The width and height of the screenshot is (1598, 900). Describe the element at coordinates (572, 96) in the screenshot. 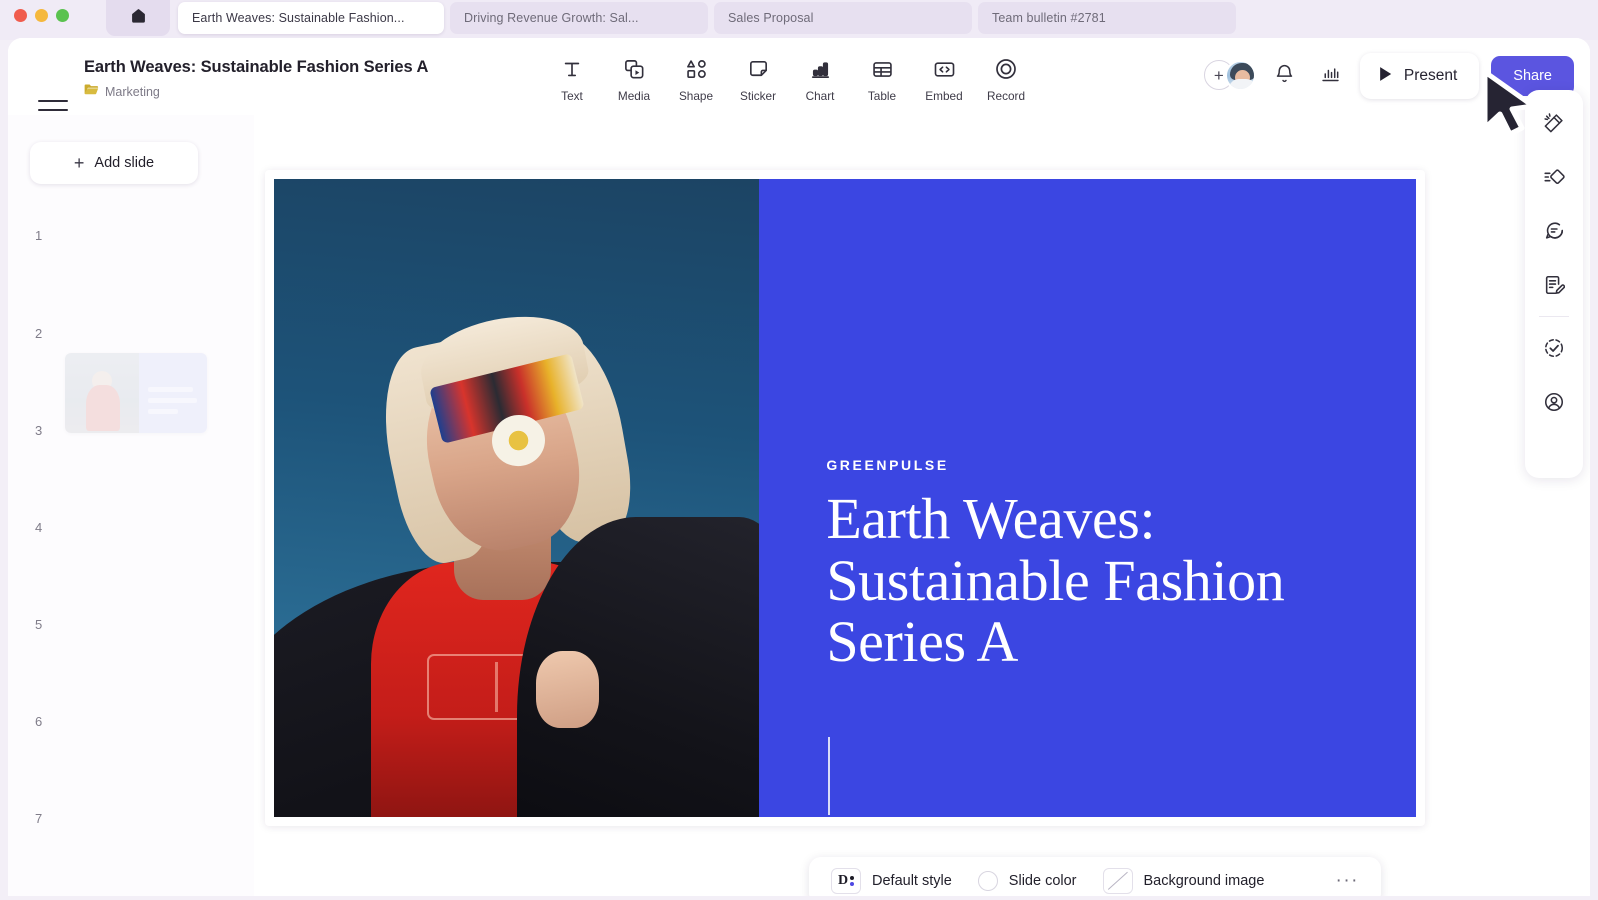

I see `tool-label: Text` at that location.